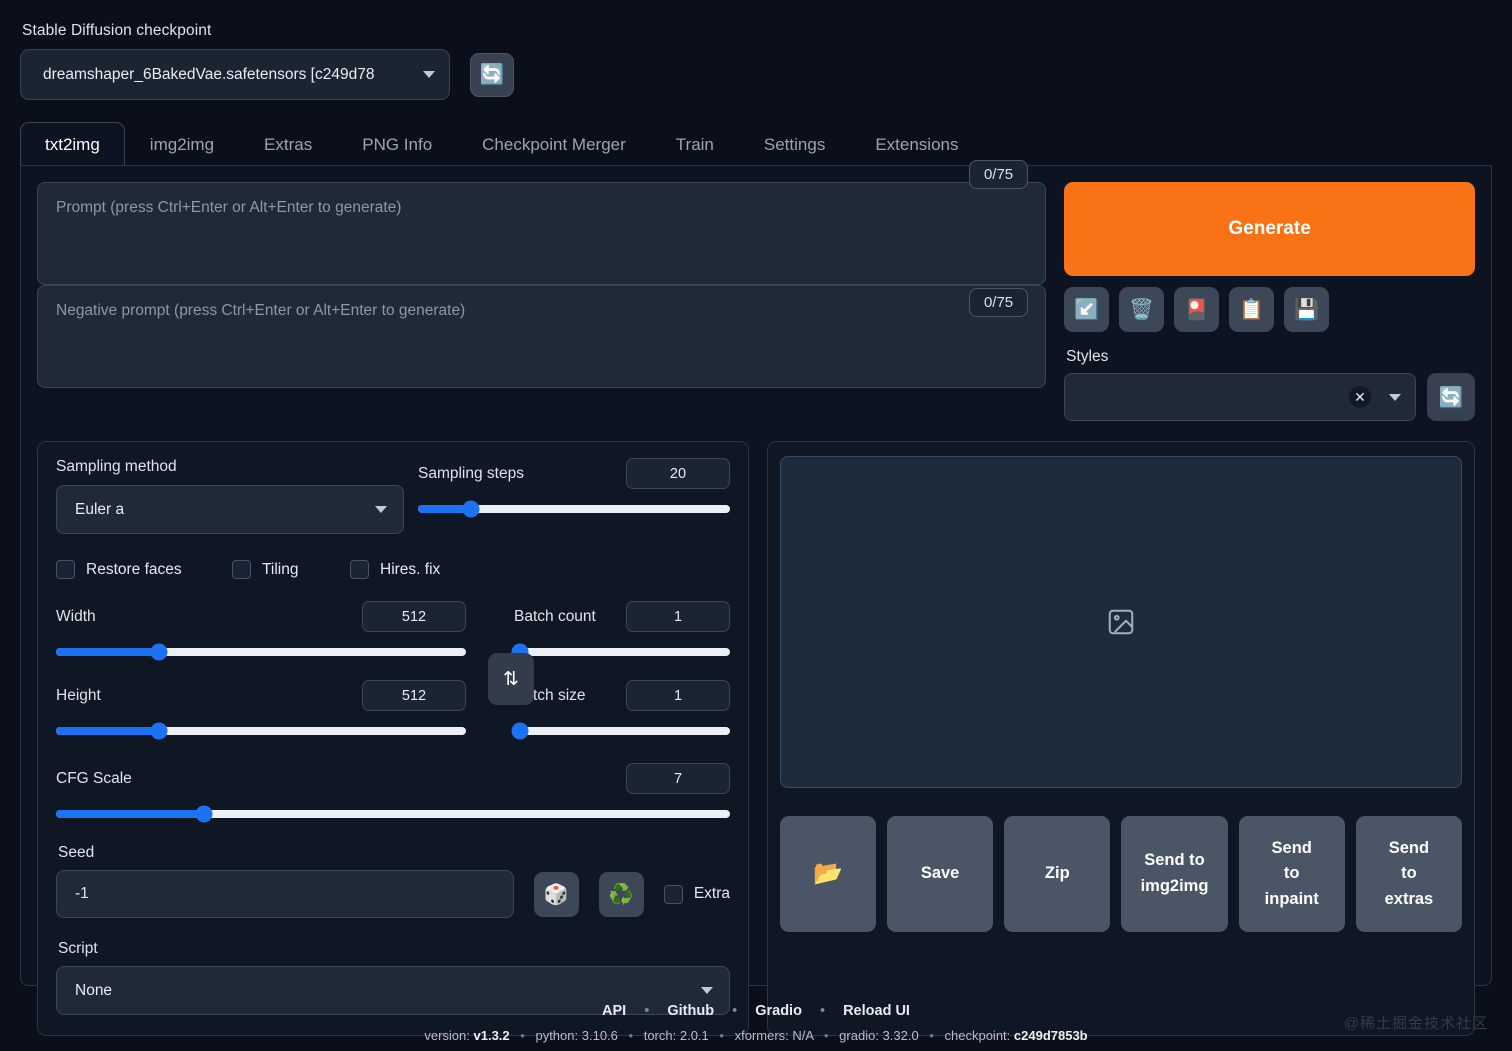 Image resolution: width=1512 pixels, height=1051 pixels. What do you see at coordinates (998, 174) in the screenshot?
I see `prompt-token-counter: 0/75` at bounding box center [998, 174].